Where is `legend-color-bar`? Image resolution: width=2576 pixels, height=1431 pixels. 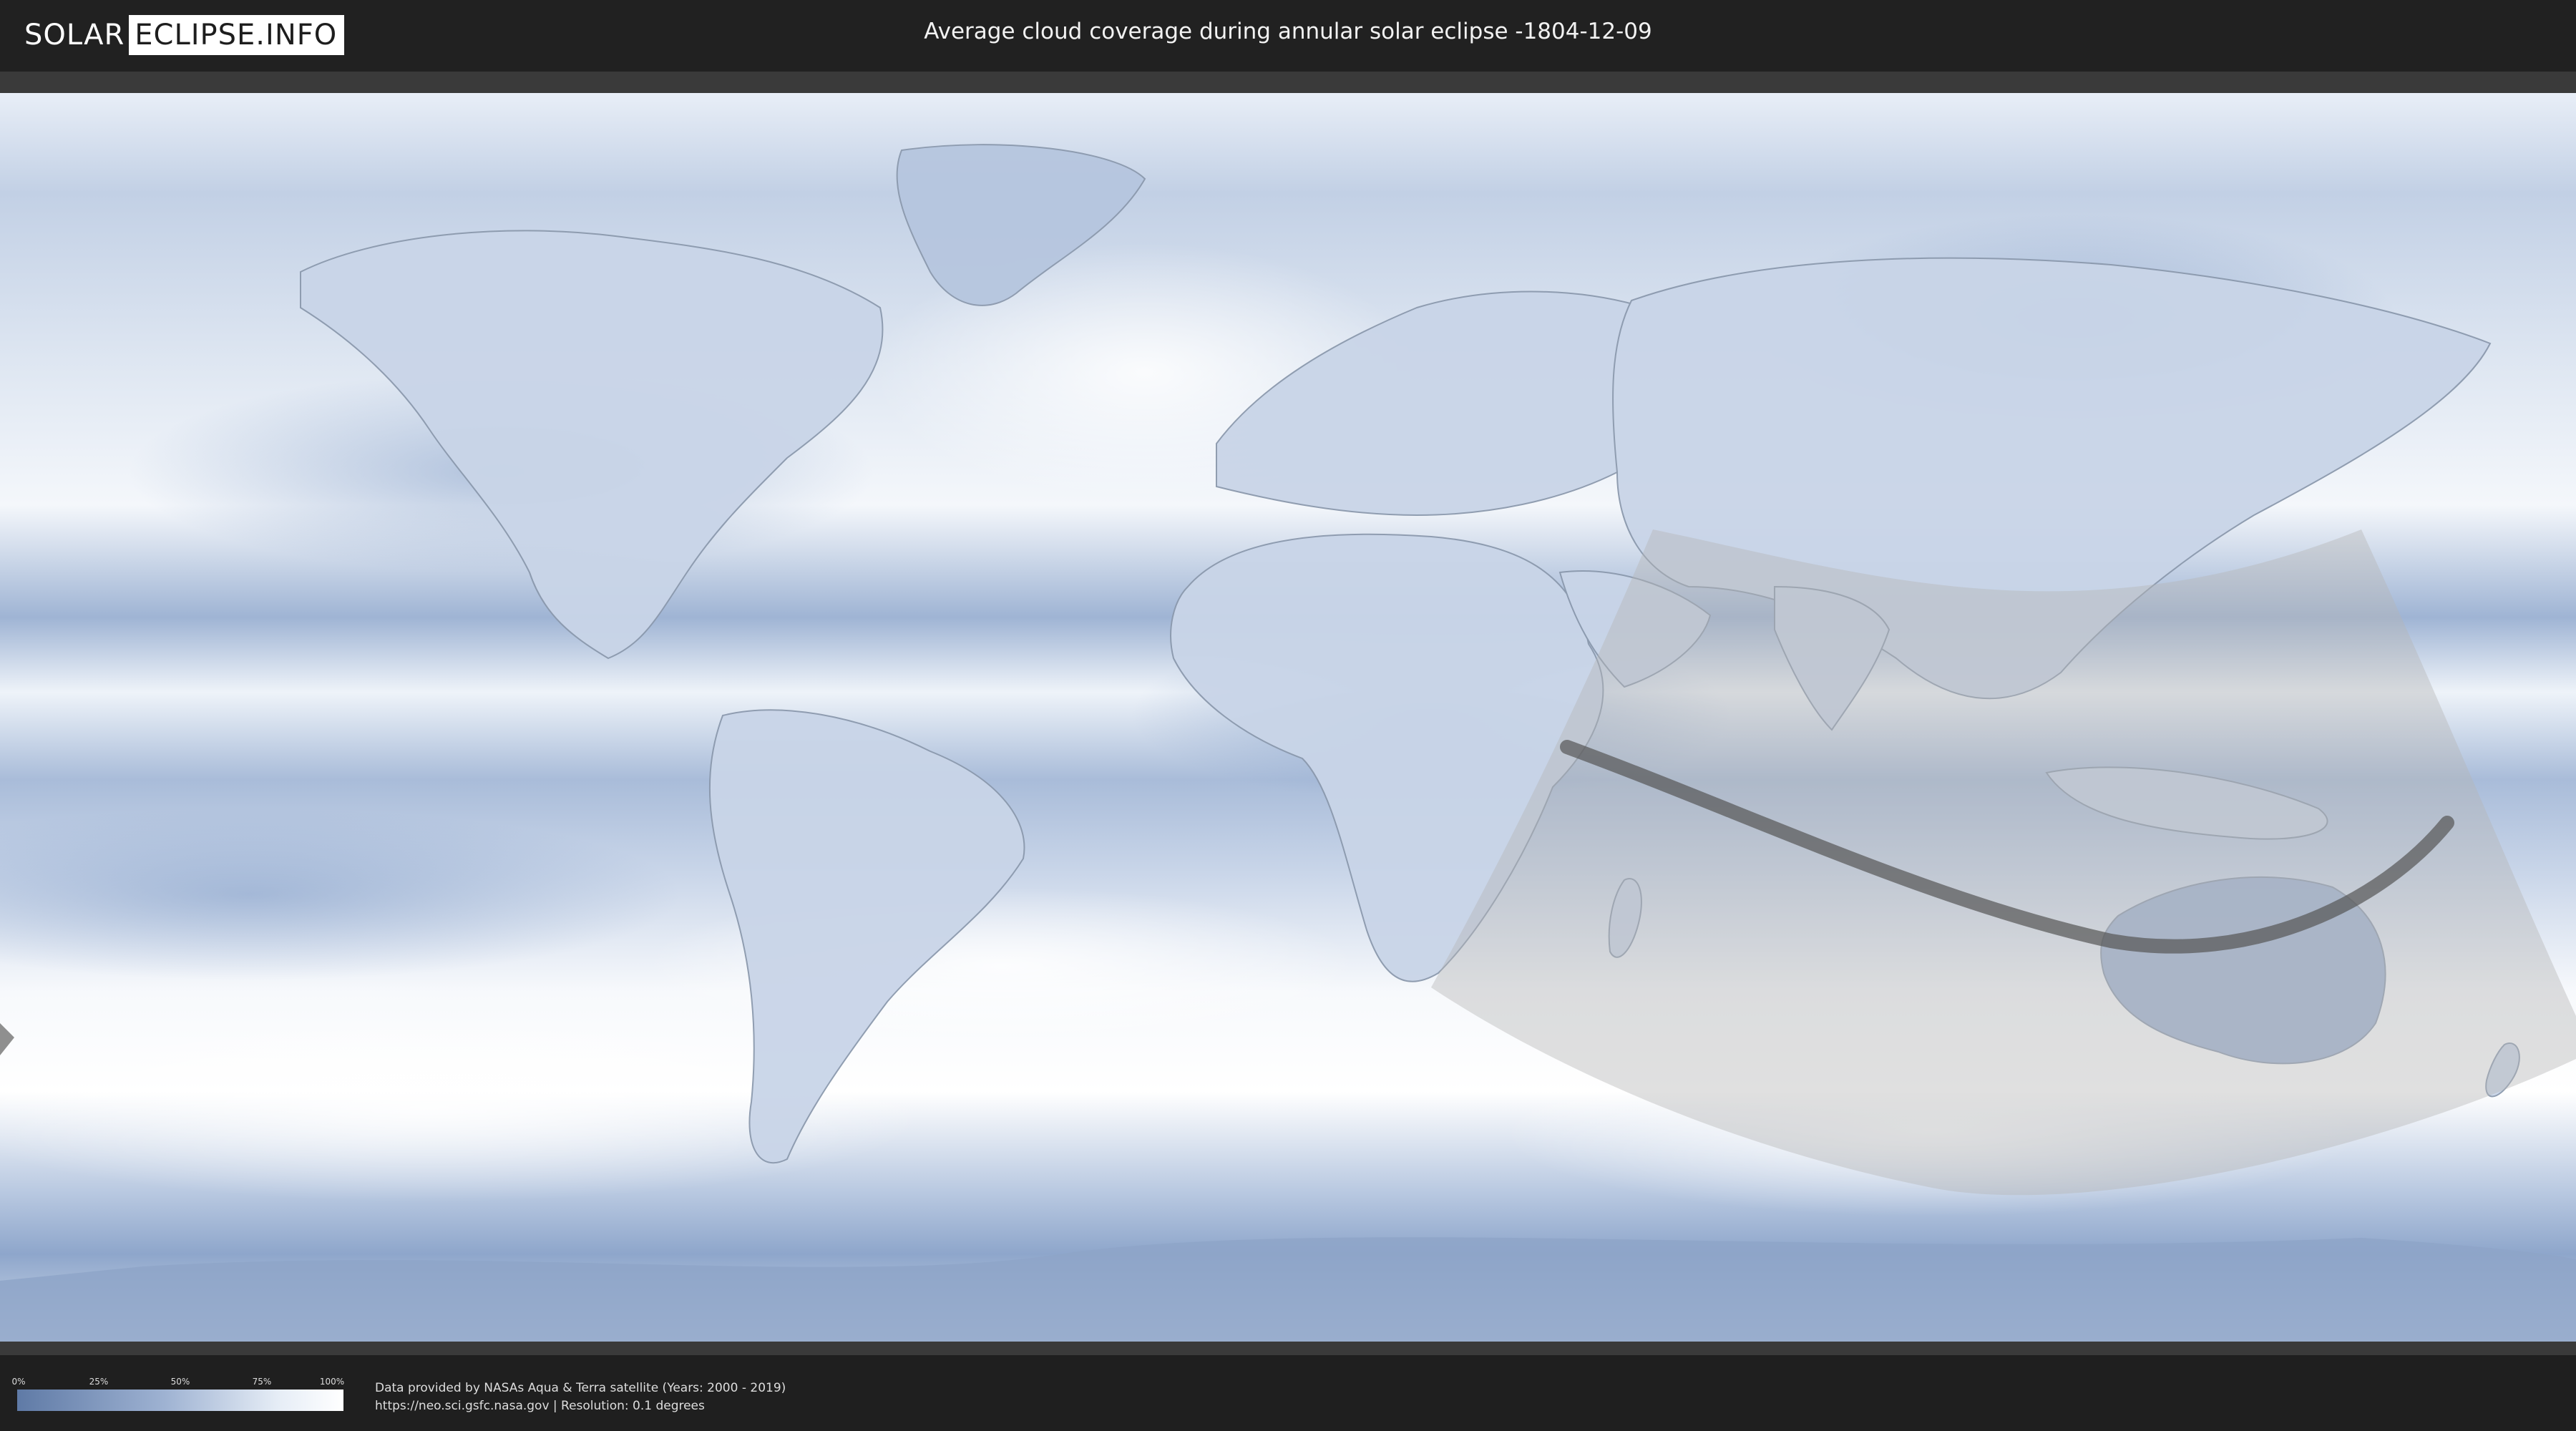
legend-color-bar is located at coordinates (180, 1400).